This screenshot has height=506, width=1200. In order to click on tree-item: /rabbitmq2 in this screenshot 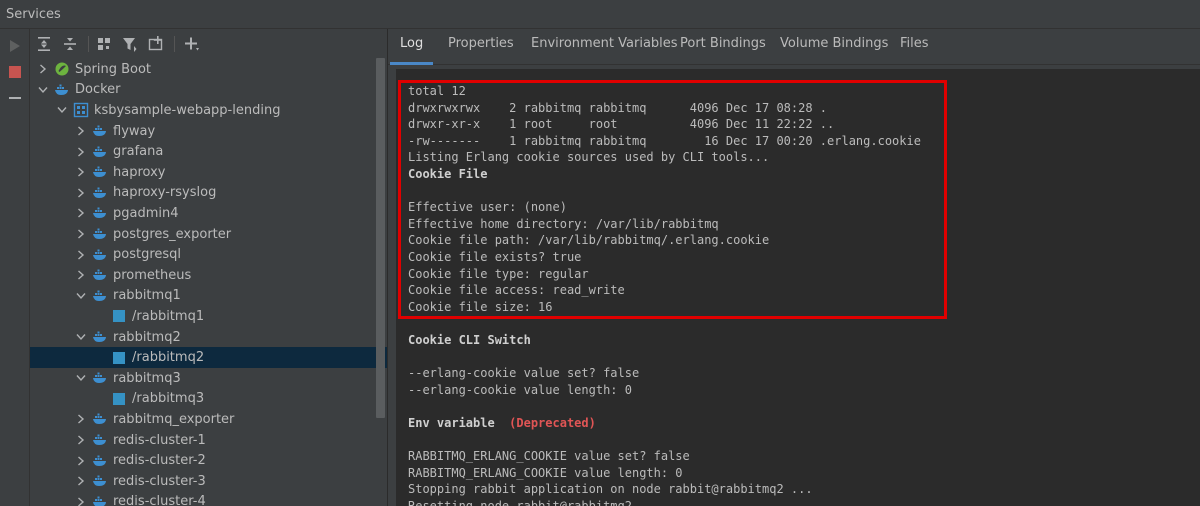, I will do `click(208, 357)`.